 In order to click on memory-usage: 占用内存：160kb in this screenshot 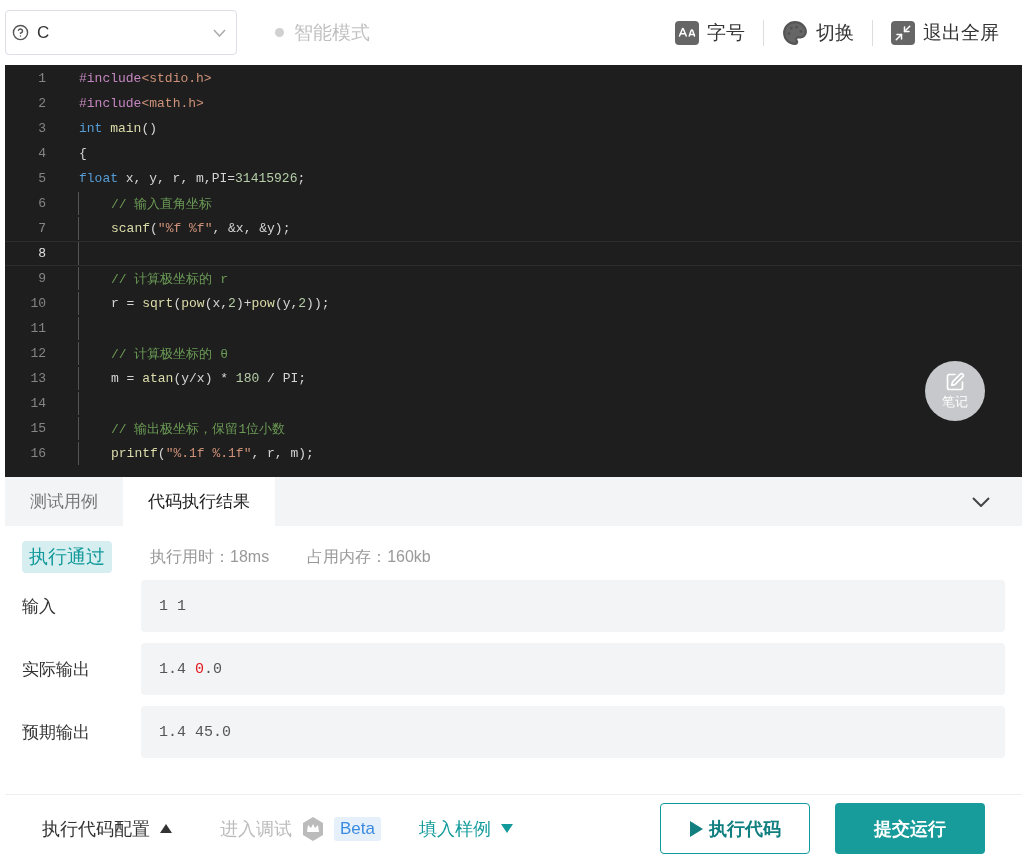, I will do `click(369, 556)`.